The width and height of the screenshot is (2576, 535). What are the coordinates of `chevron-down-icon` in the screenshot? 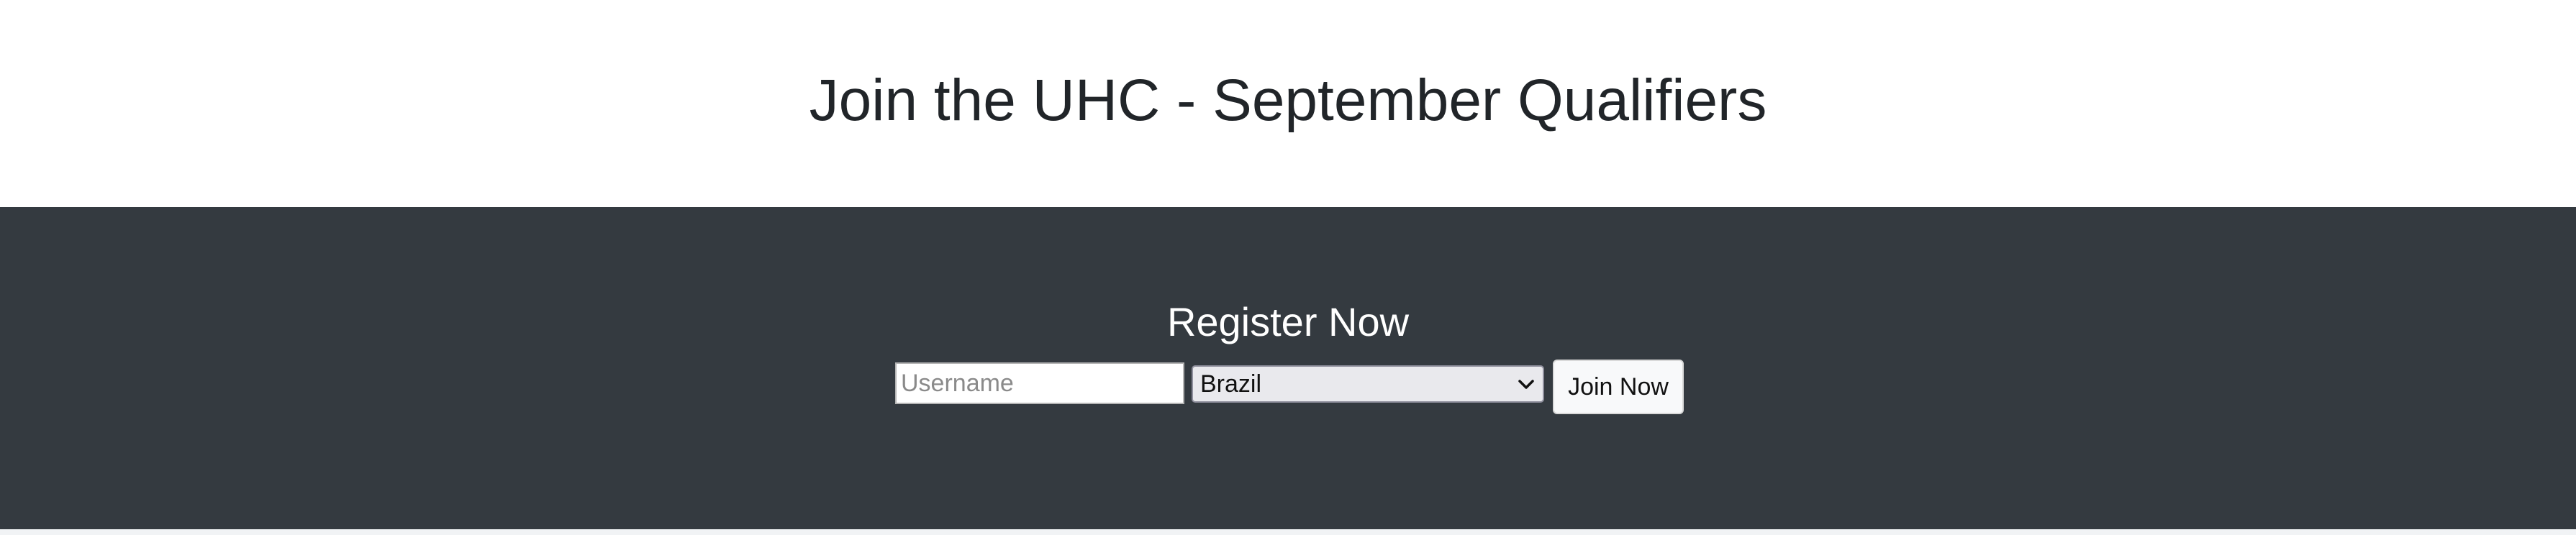 It's located at (1526, 385).